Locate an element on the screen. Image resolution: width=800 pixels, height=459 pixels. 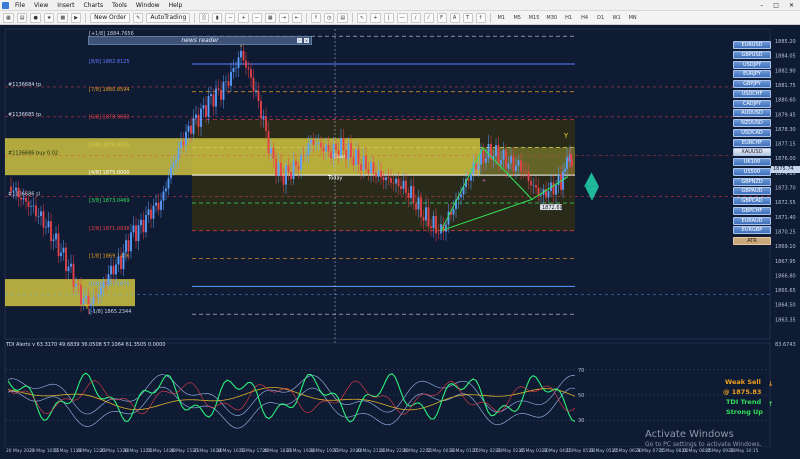
menu-file: File is located at coordinates (20, 5).